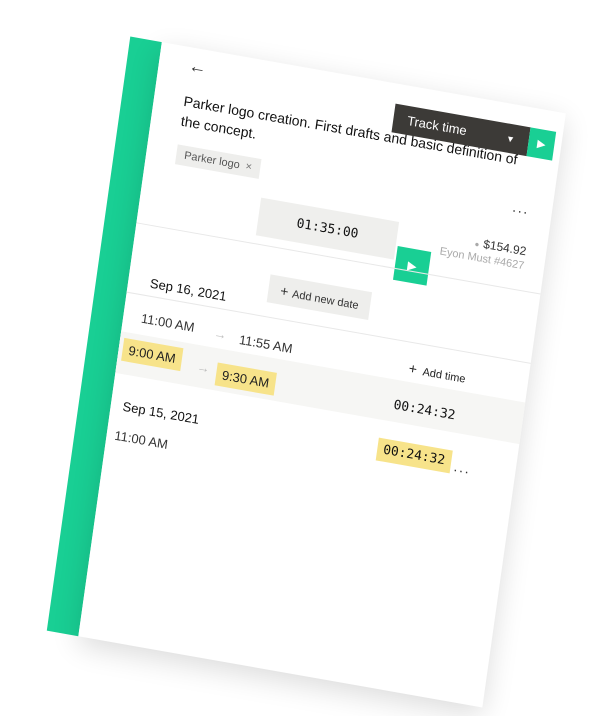  I want to click on timer-display: 01:35:00, so click(327, 228).